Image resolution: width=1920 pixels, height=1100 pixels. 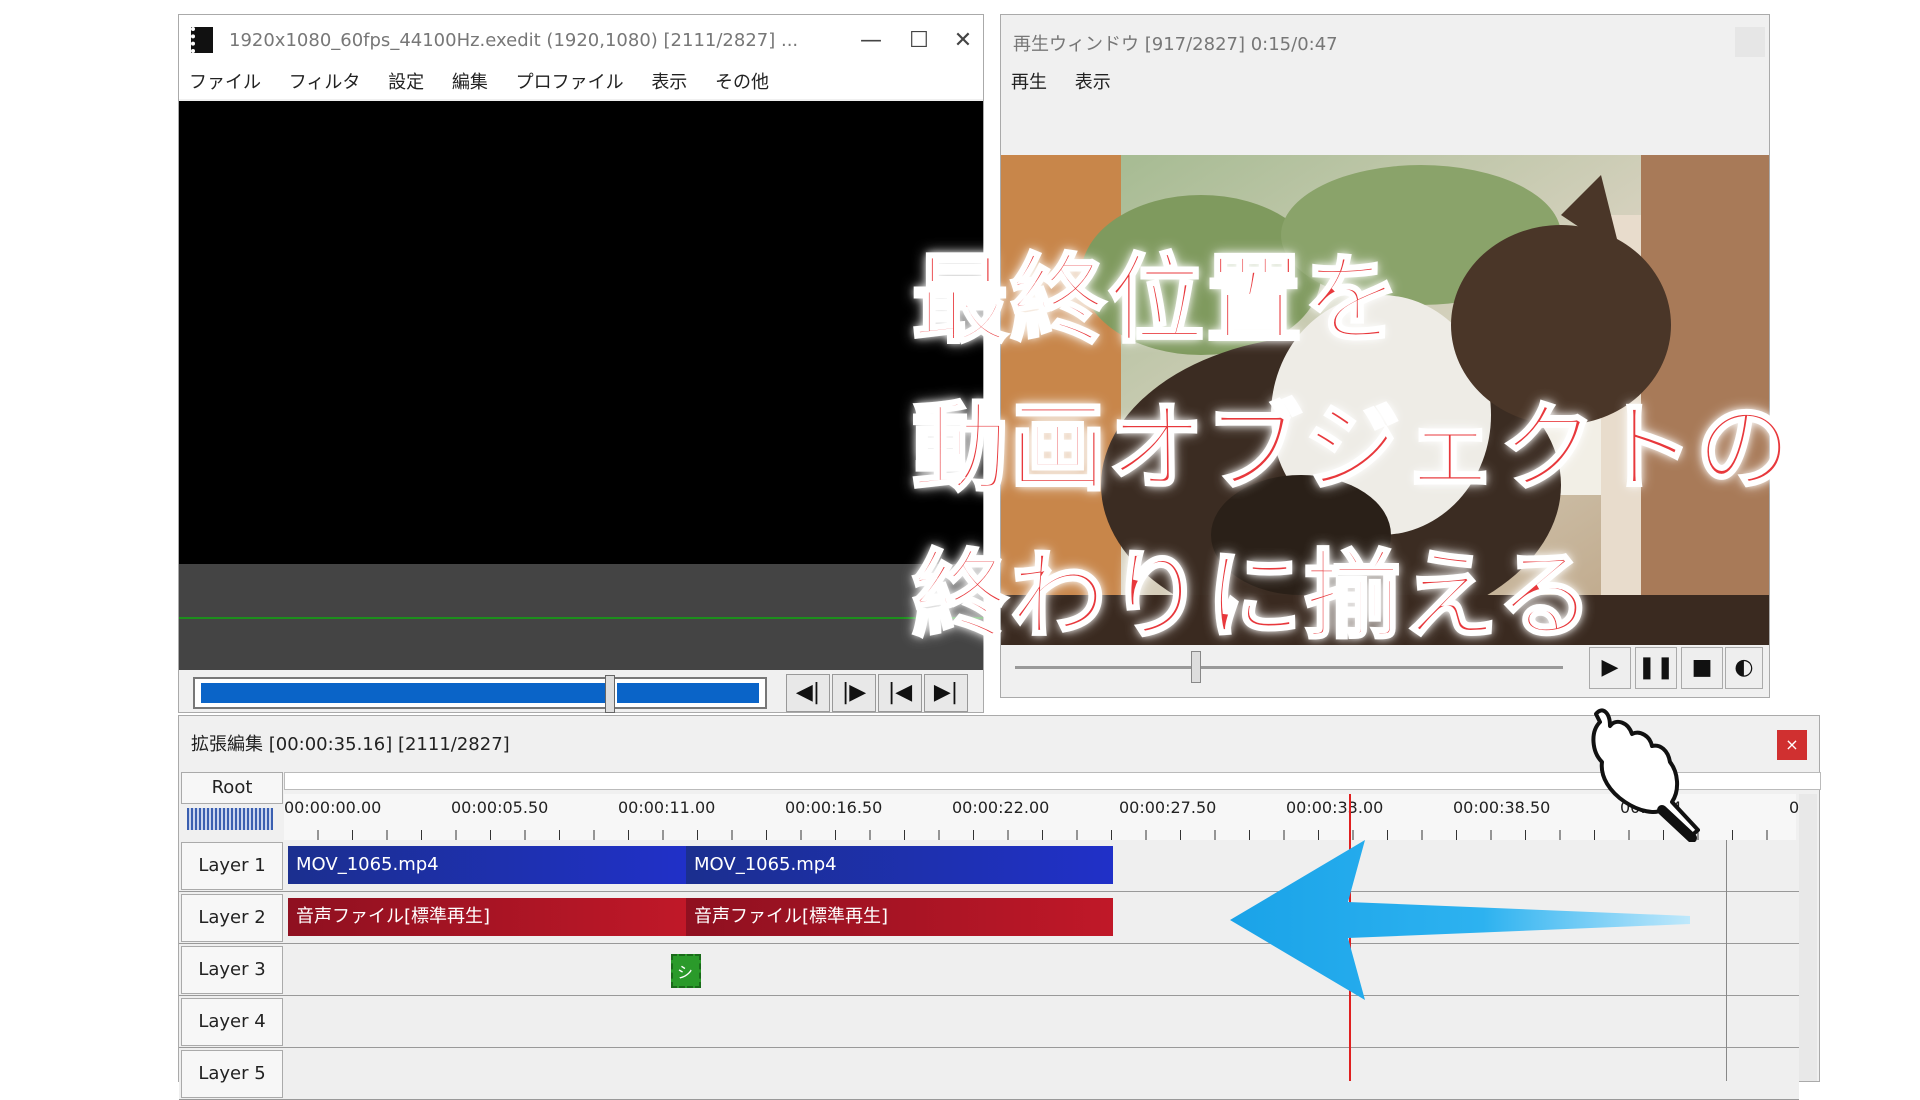 What do you see at coordinates (854, 693) in the screenshot?
I see `next-frame-button: |▶` at bounding box center [854, 693].